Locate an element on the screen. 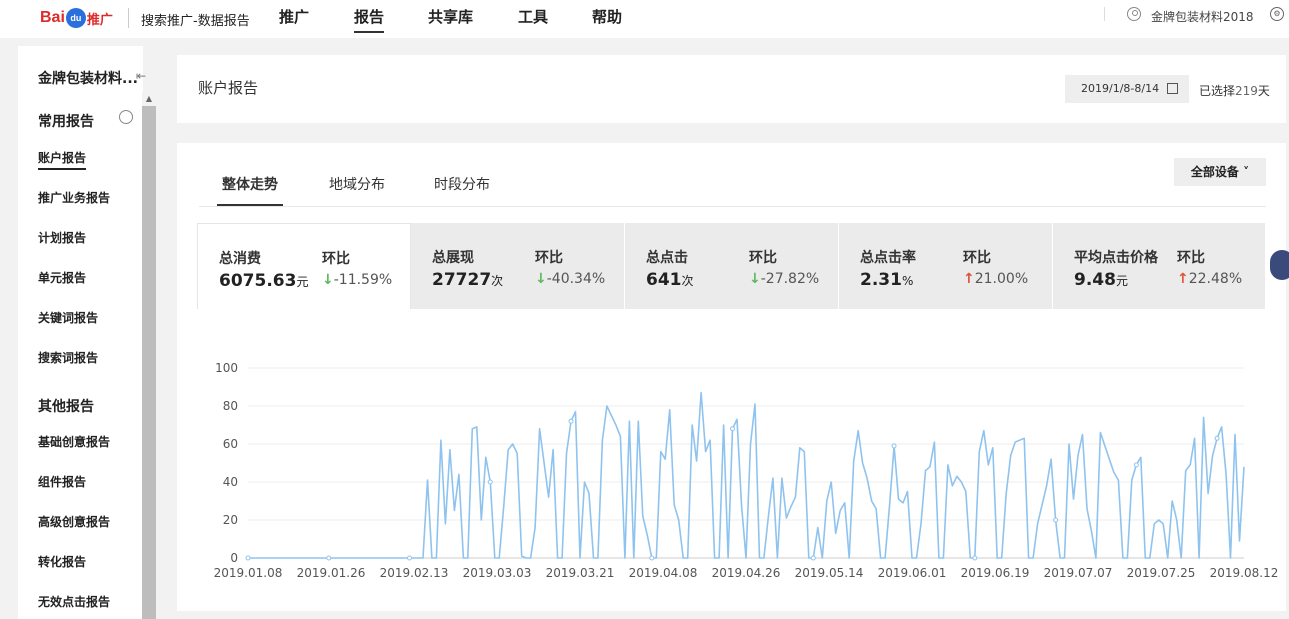 The image size is (1289, 619). app-title: 搜索推广-数据报告 is located at coordinates (195, 21).